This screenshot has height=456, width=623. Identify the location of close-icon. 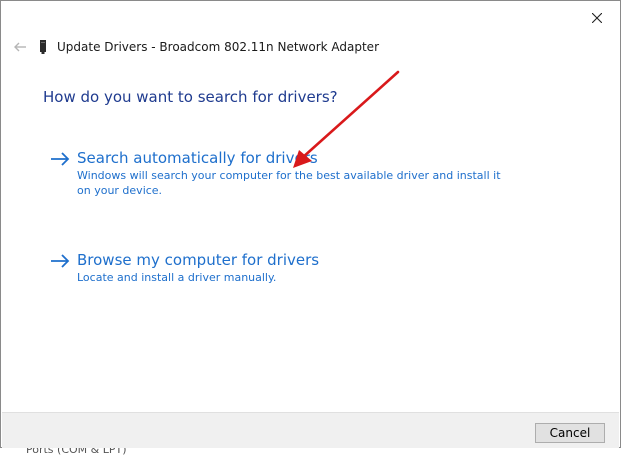
(597, 18).